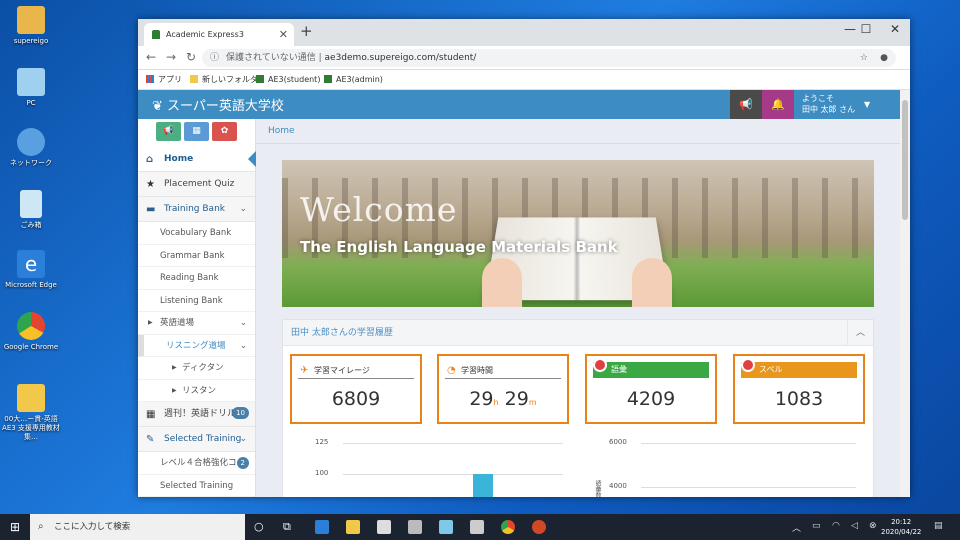 This screenshot has width=960, height=540. What do you see at coordinates (353, 527) in the screenshot?
I see `file-explorer-icon` at bounding box center [353, 527].